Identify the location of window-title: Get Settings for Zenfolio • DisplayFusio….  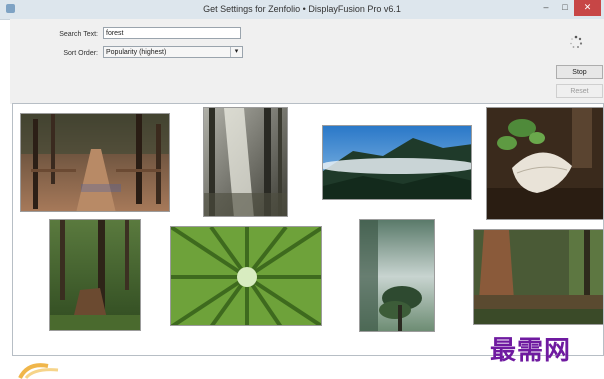
(302, 9).